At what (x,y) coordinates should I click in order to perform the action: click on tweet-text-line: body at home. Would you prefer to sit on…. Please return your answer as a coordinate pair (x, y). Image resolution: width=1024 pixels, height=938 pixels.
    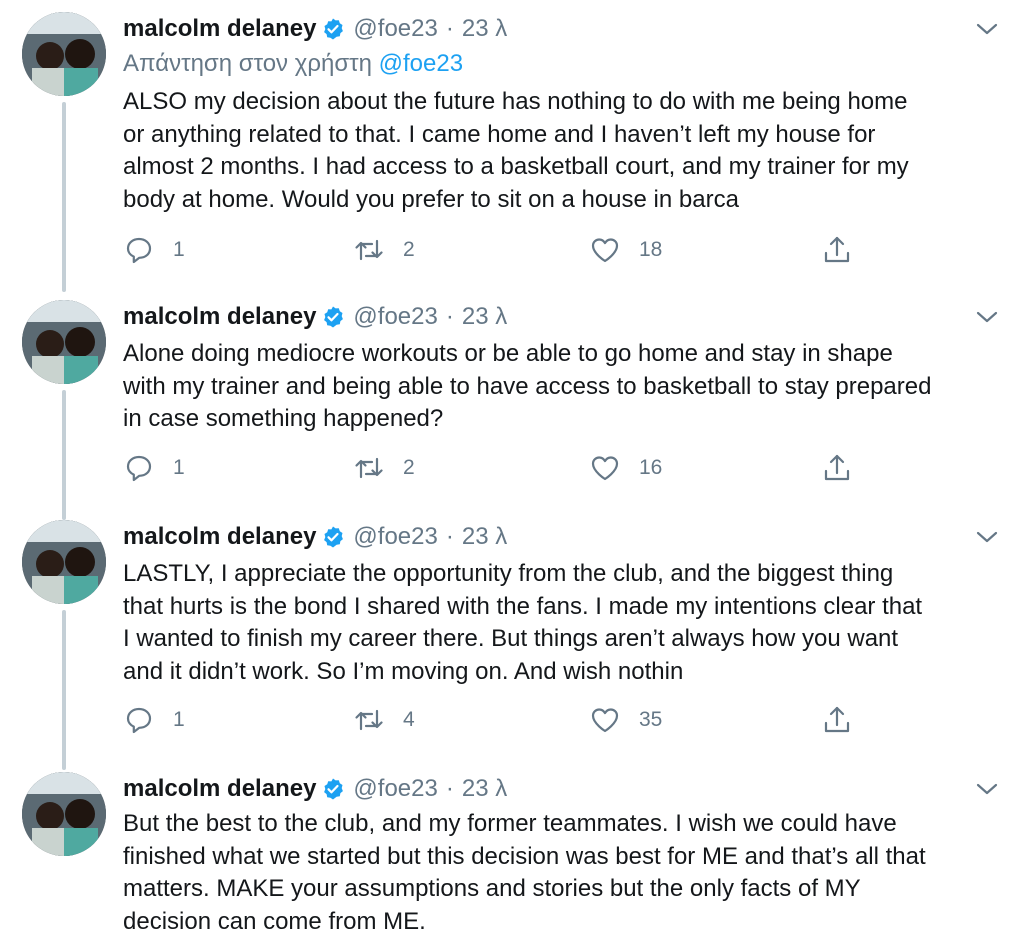
    Looking at the image, I should click on (563, 200).